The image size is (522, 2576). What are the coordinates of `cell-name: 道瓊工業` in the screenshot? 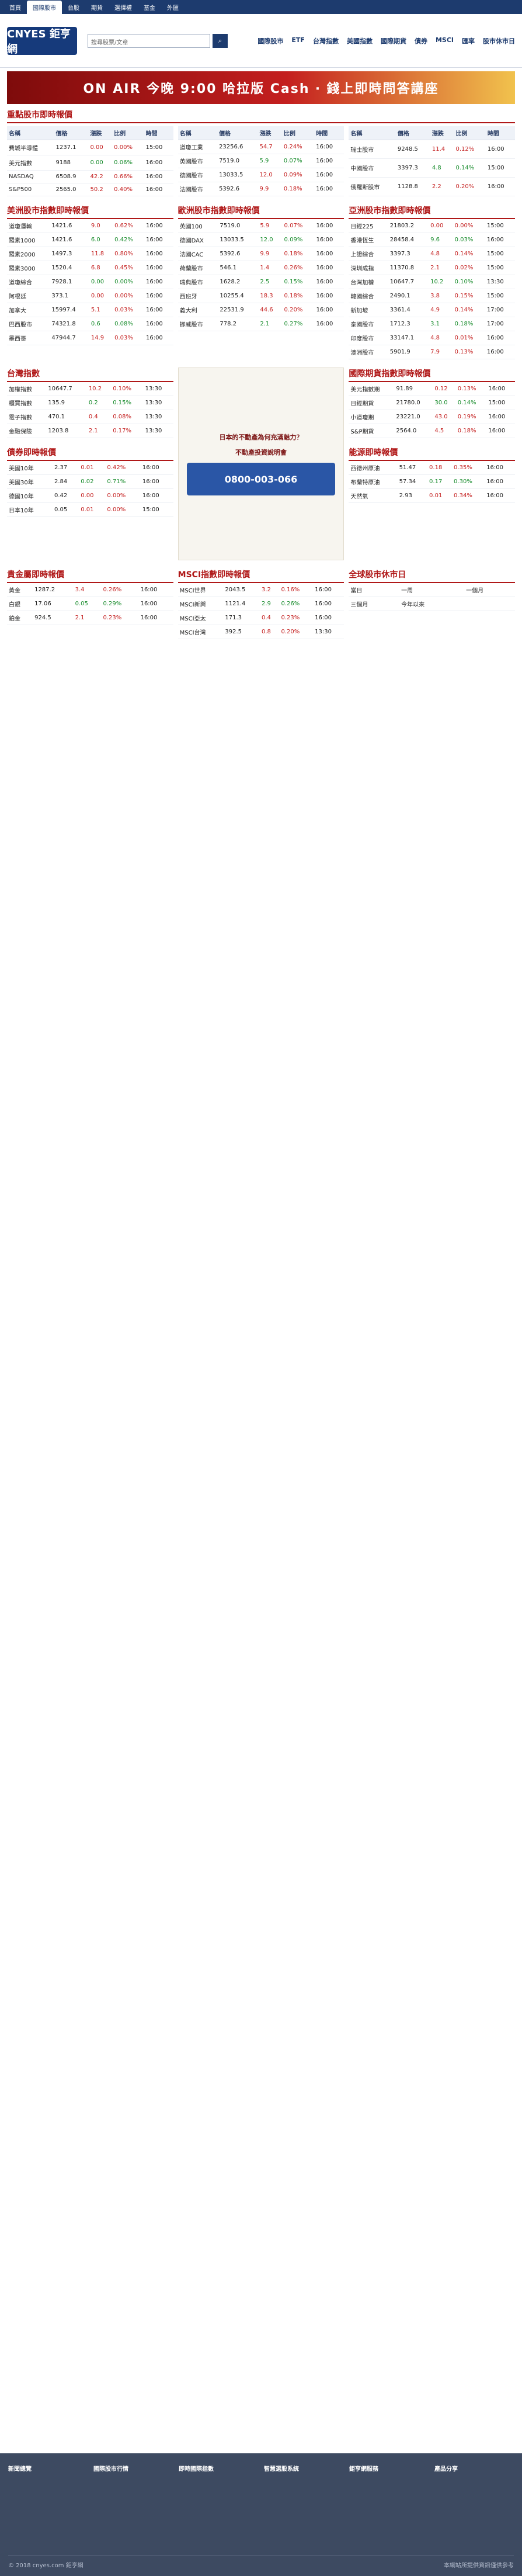 It's located at (198, 147).